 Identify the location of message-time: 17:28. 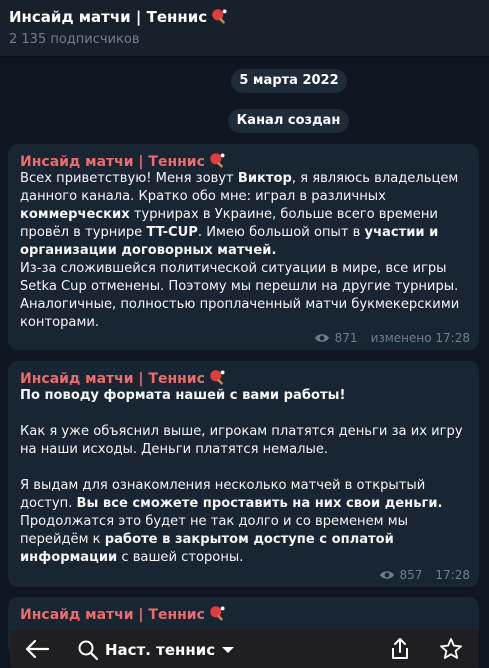
(452, 575).